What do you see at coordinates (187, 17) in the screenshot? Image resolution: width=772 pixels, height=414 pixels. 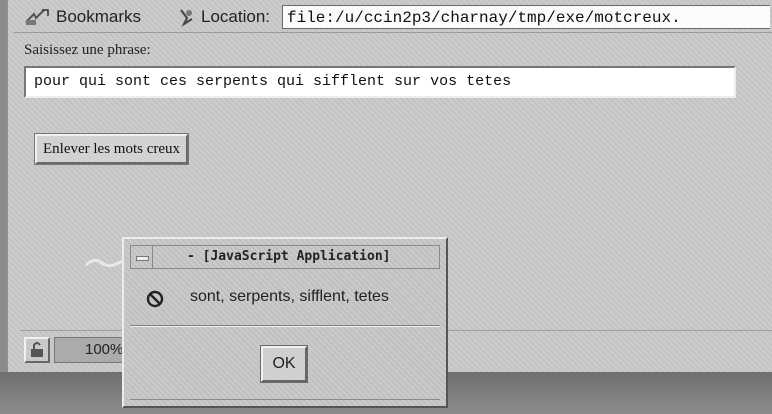 I see `location-icon` at bounding box center [187, 17].